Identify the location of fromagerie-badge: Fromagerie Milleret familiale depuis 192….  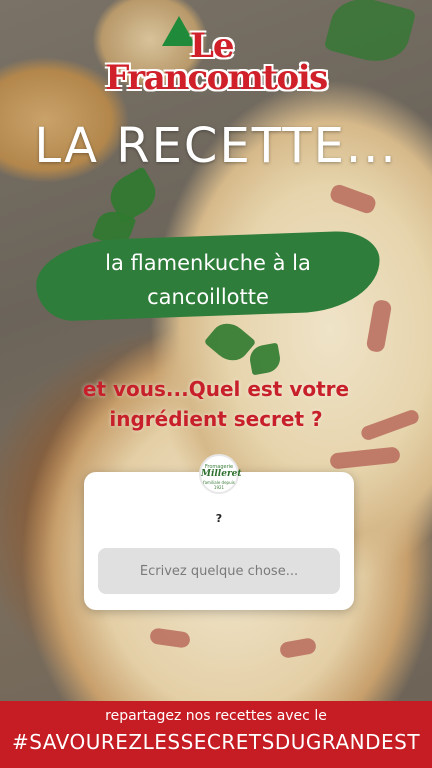
(220, 474).